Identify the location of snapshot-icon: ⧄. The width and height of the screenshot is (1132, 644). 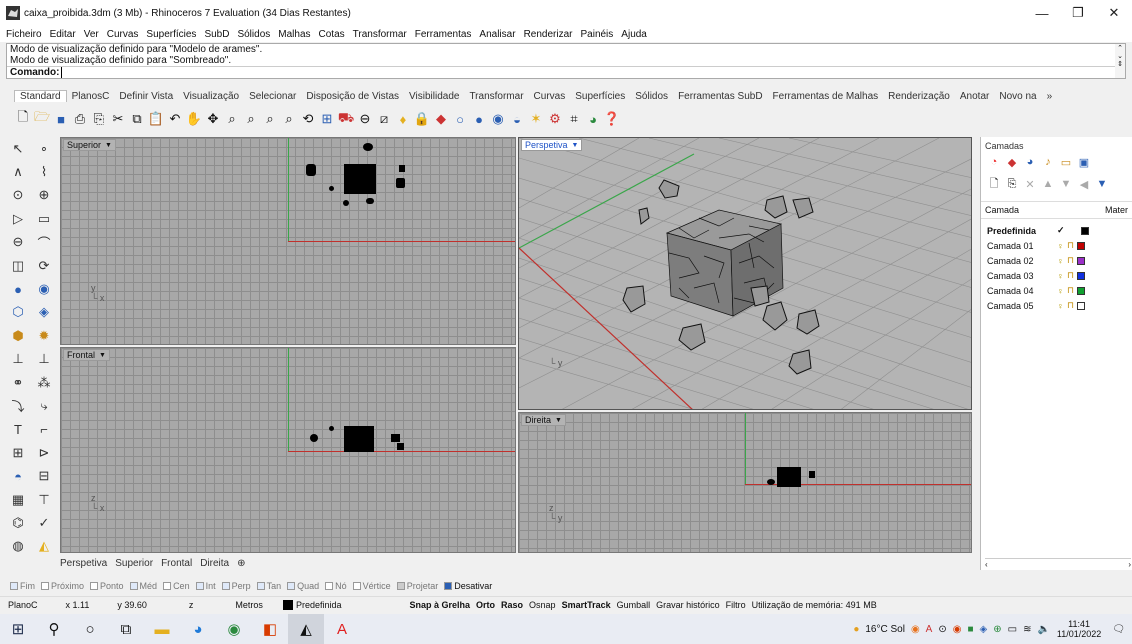
(384, 119).